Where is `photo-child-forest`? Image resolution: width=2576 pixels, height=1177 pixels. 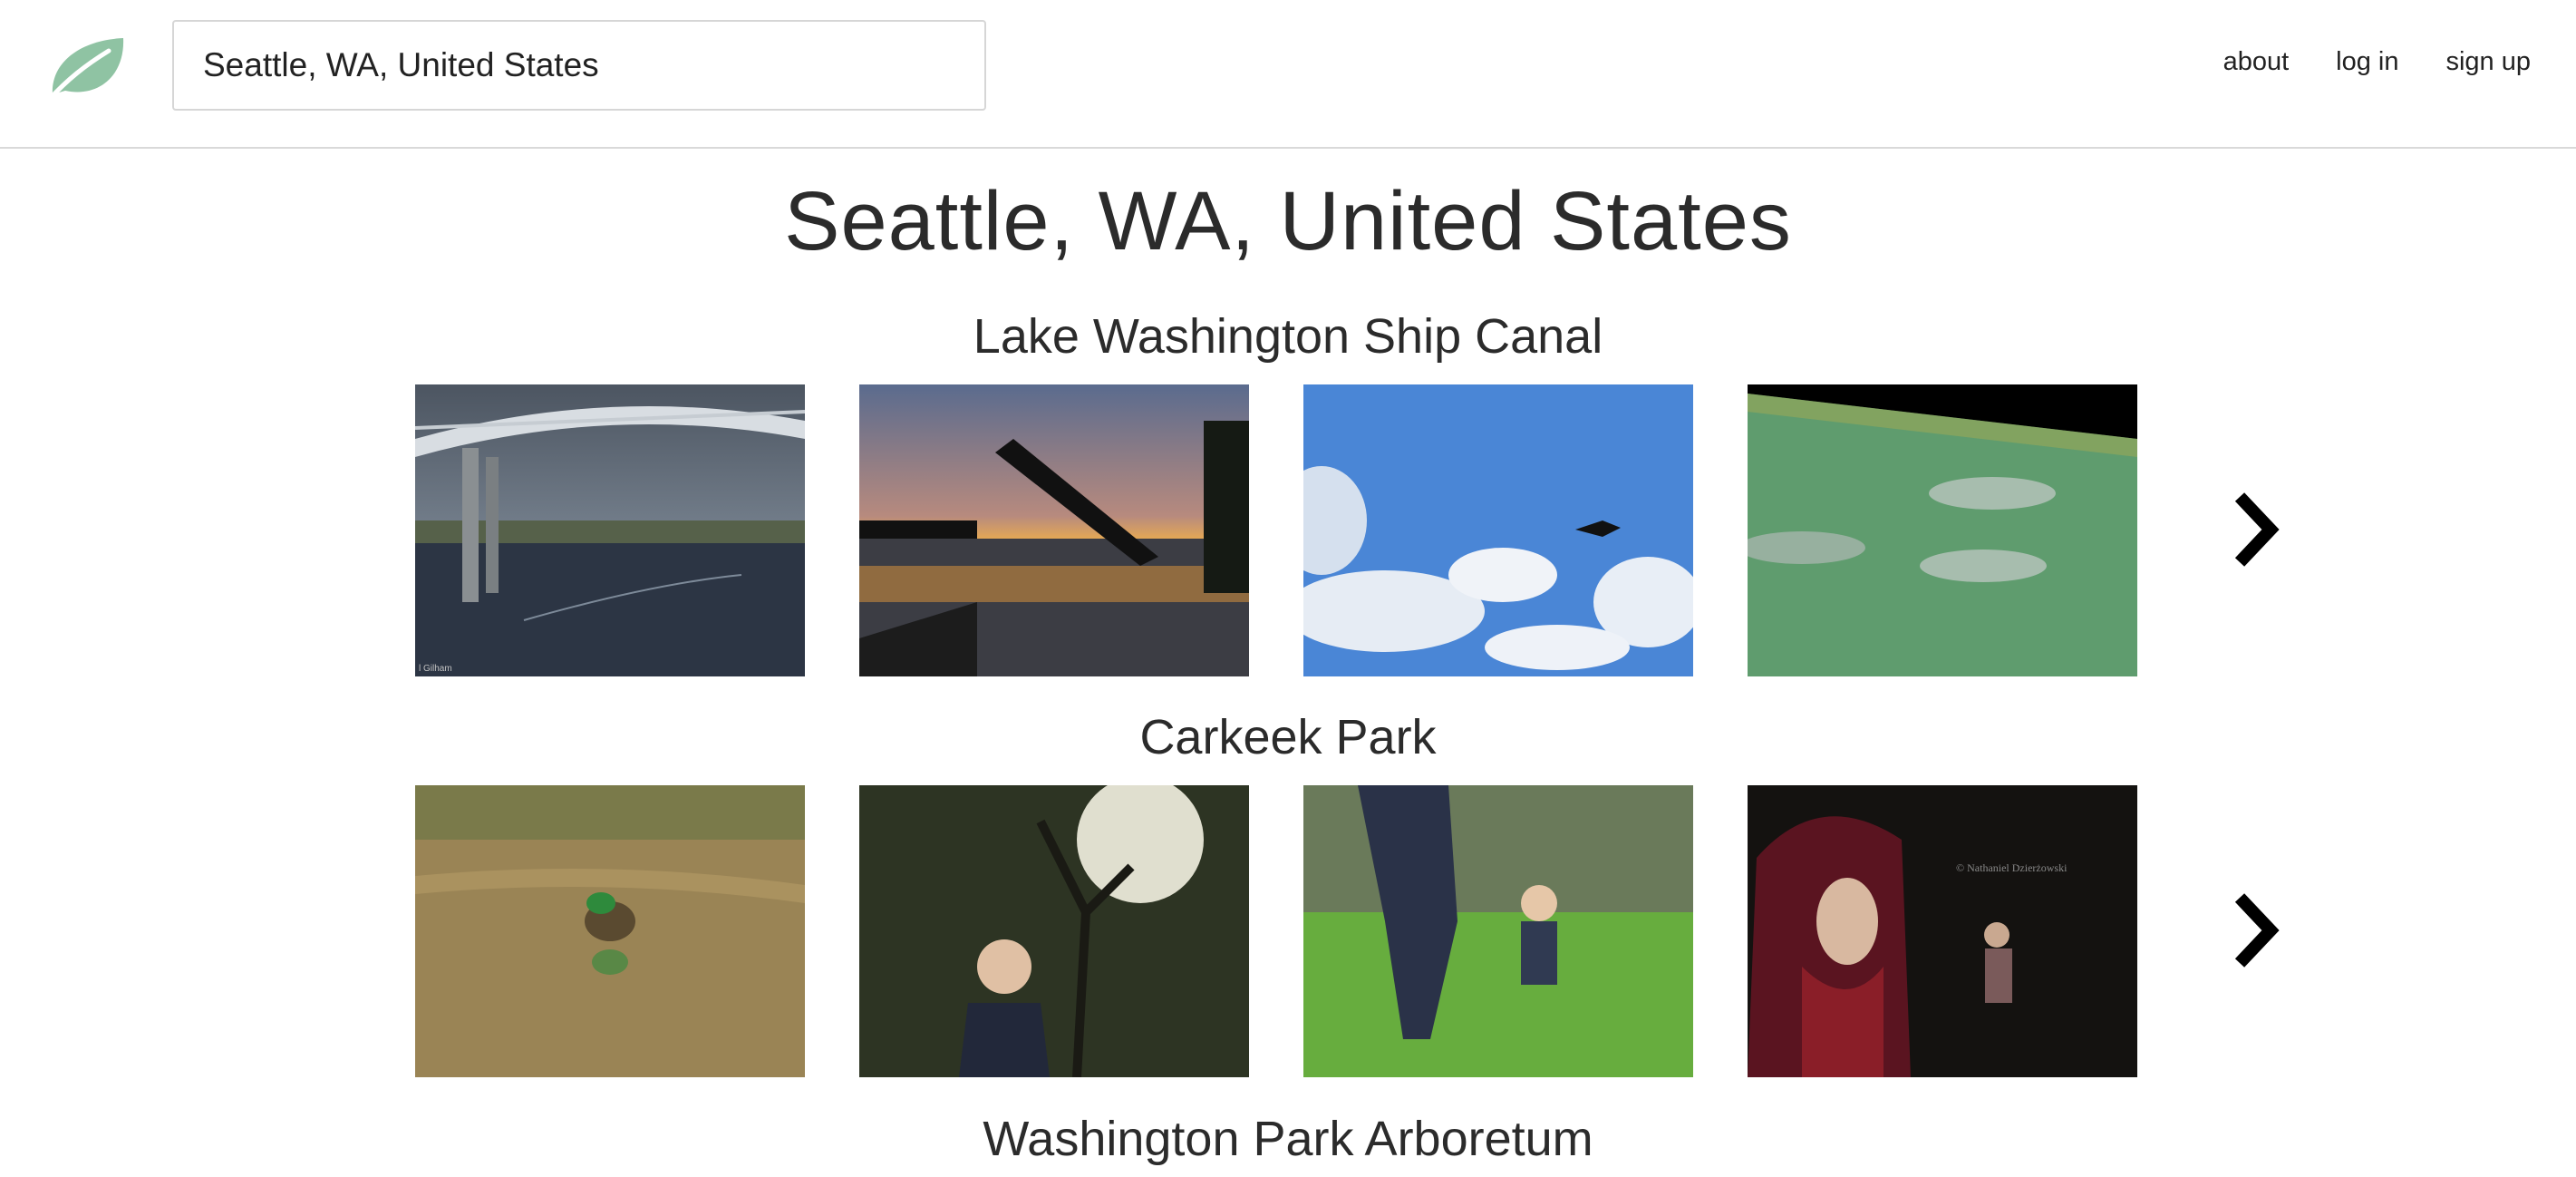 photo-child-forest is located at coordinates (1054, 931).